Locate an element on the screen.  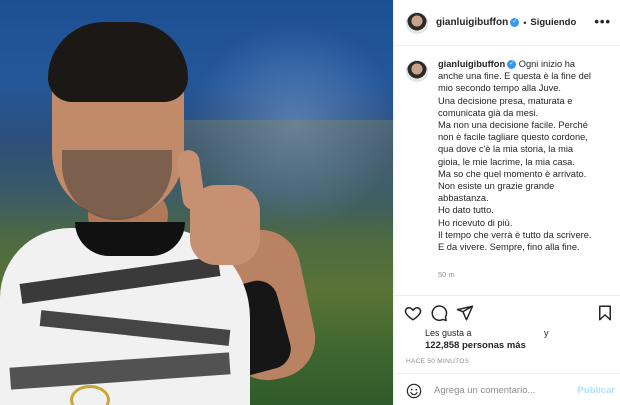
caption-line: mio secondo tempo alla Juve. is located at coordinates (499, 88).